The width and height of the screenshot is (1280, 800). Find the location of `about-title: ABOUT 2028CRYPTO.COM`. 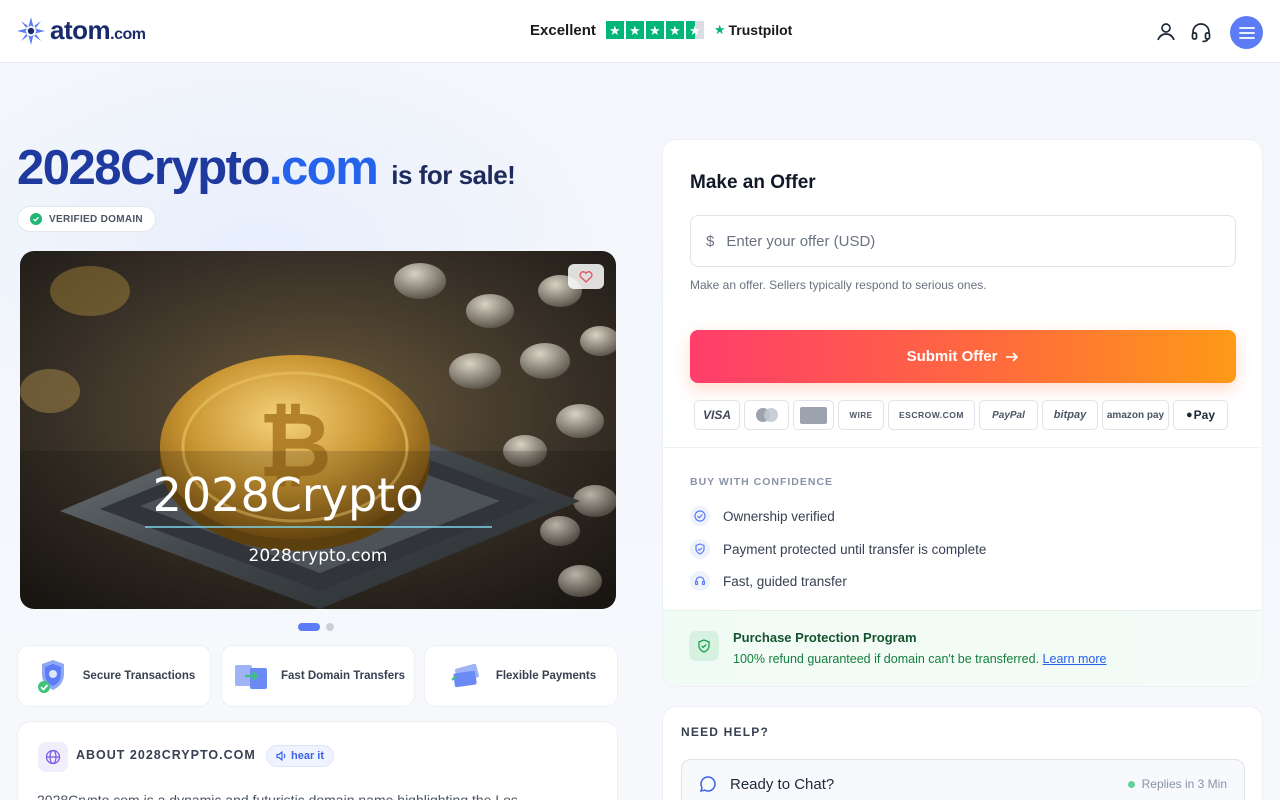

about-title: ABOUT 2028CRYPTO.COM is located at coordinates (166, 755).